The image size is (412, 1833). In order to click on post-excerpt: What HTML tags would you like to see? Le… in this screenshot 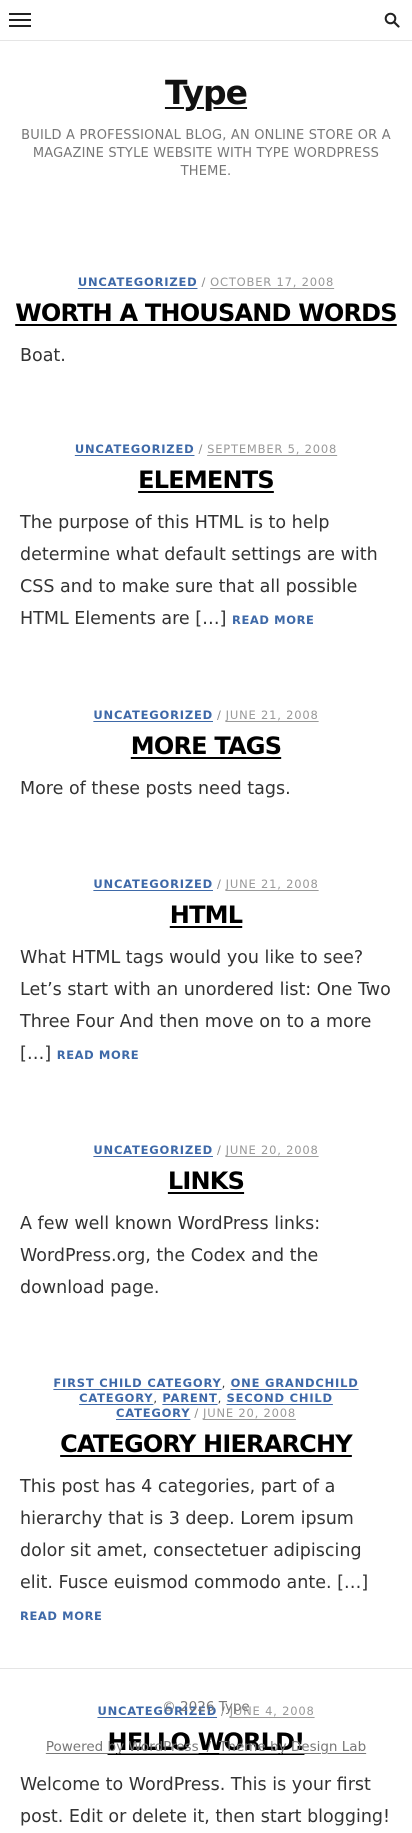, I will do `click(206, 1006)`.